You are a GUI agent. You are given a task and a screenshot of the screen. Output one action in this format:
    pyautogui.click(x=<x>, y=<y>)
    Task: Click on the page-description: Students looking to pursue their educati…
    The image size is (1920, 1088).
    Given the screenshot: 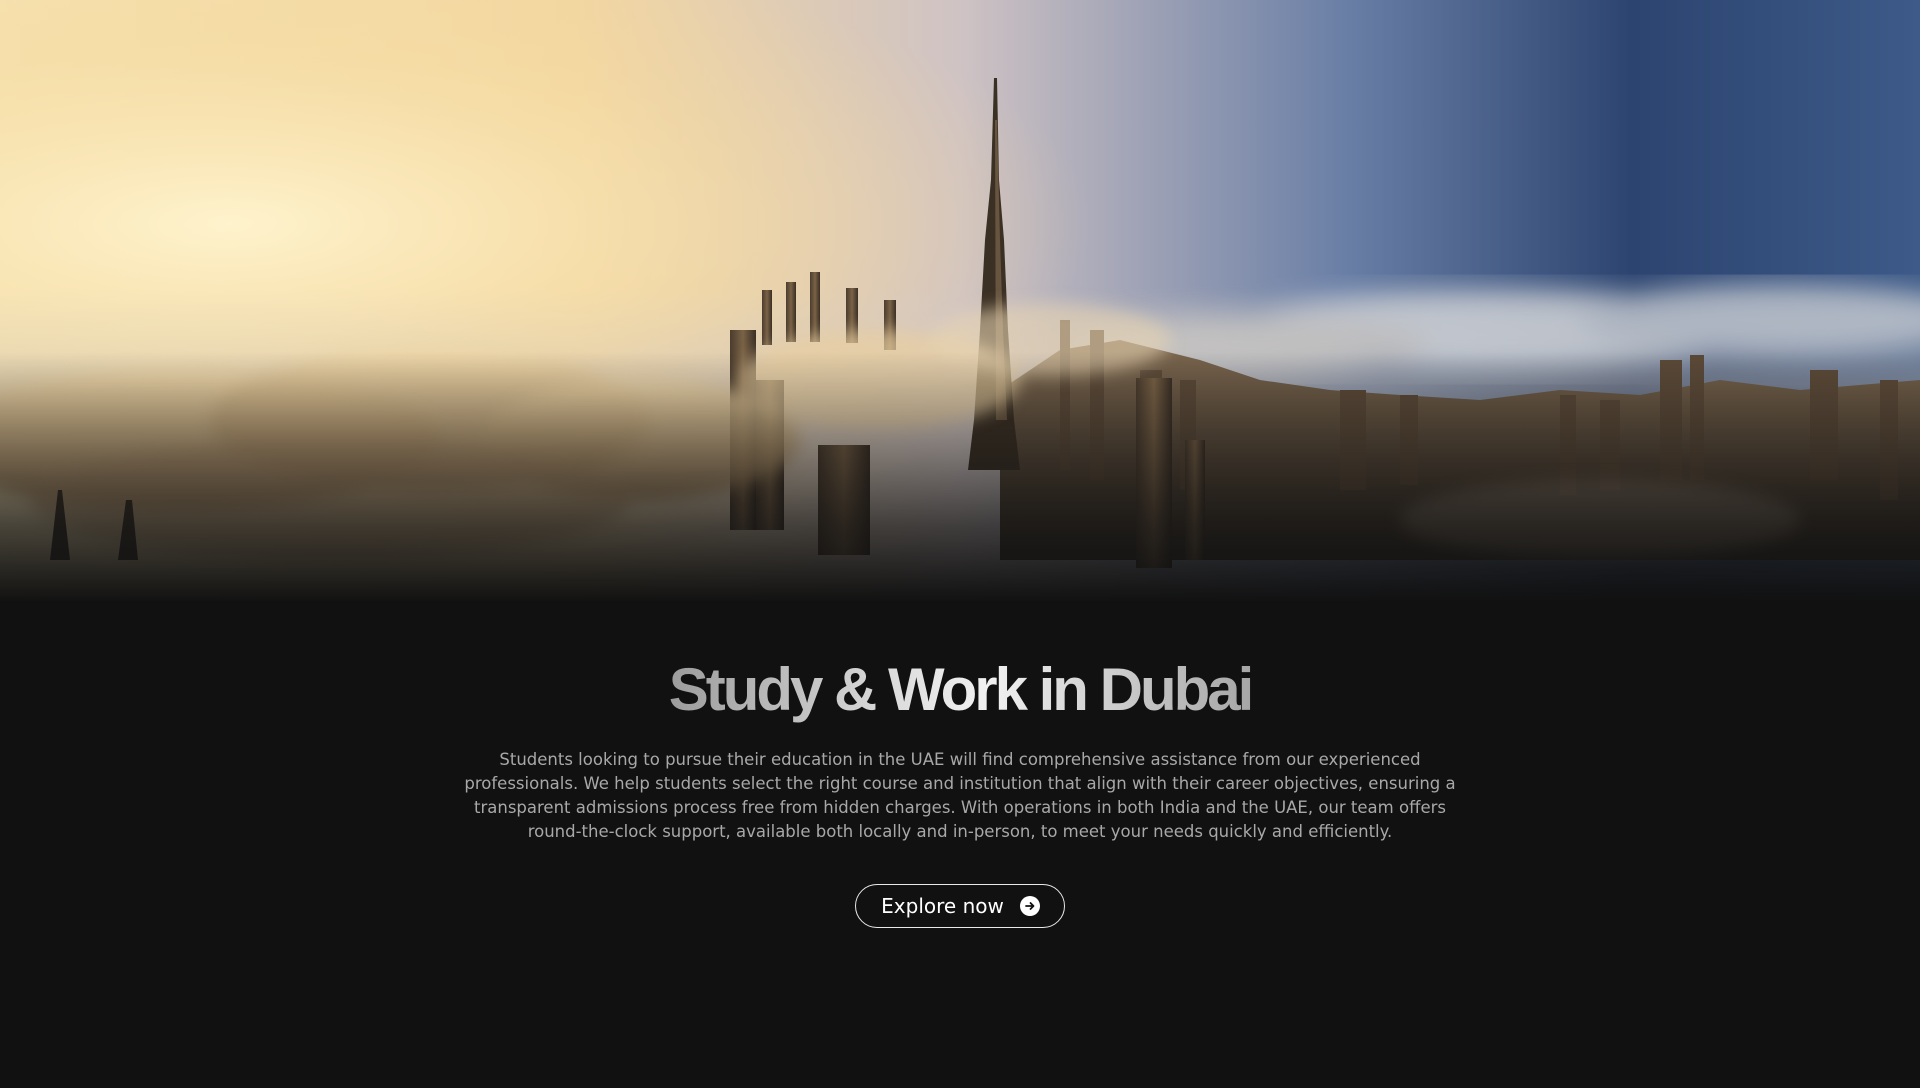 What is the action you would take?
    pyautogui.click(x=960, y=795)
    